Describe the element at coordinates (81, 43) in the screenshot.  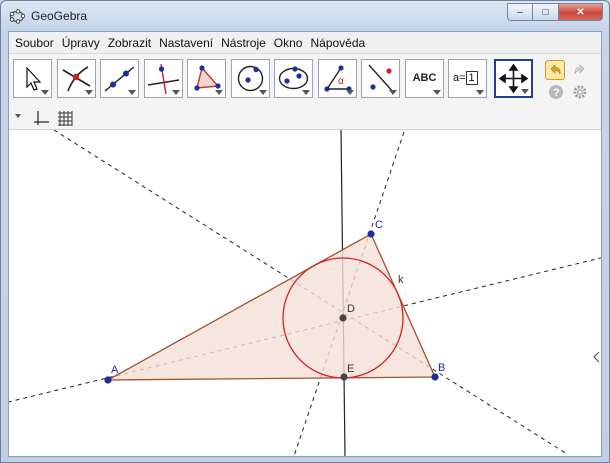
I see `menu-upravy: Úpravy` at that location.